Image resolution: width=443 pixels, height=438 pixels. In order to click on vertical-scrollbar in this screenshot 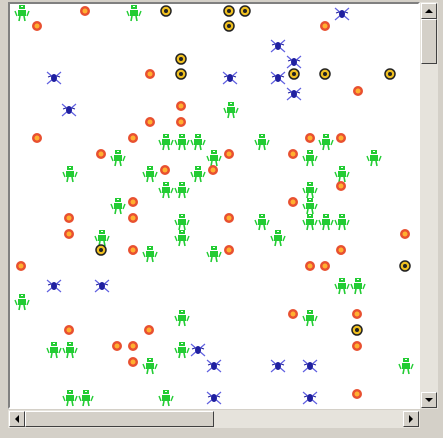, I will do `click(429, 205)`.